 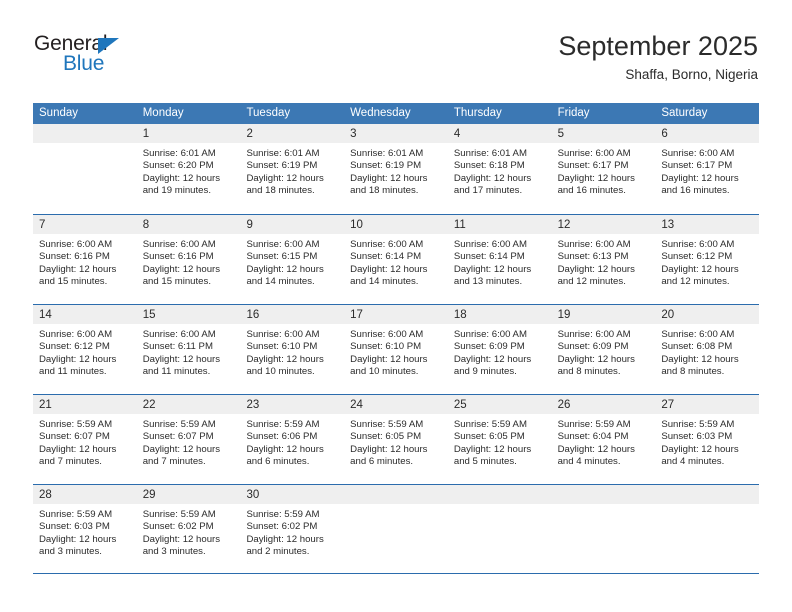 What do you see at coordinates (59, 113) in the screenshot?
I see `weekday-header-sunday: Sunday` at bounding box center [59, 113].